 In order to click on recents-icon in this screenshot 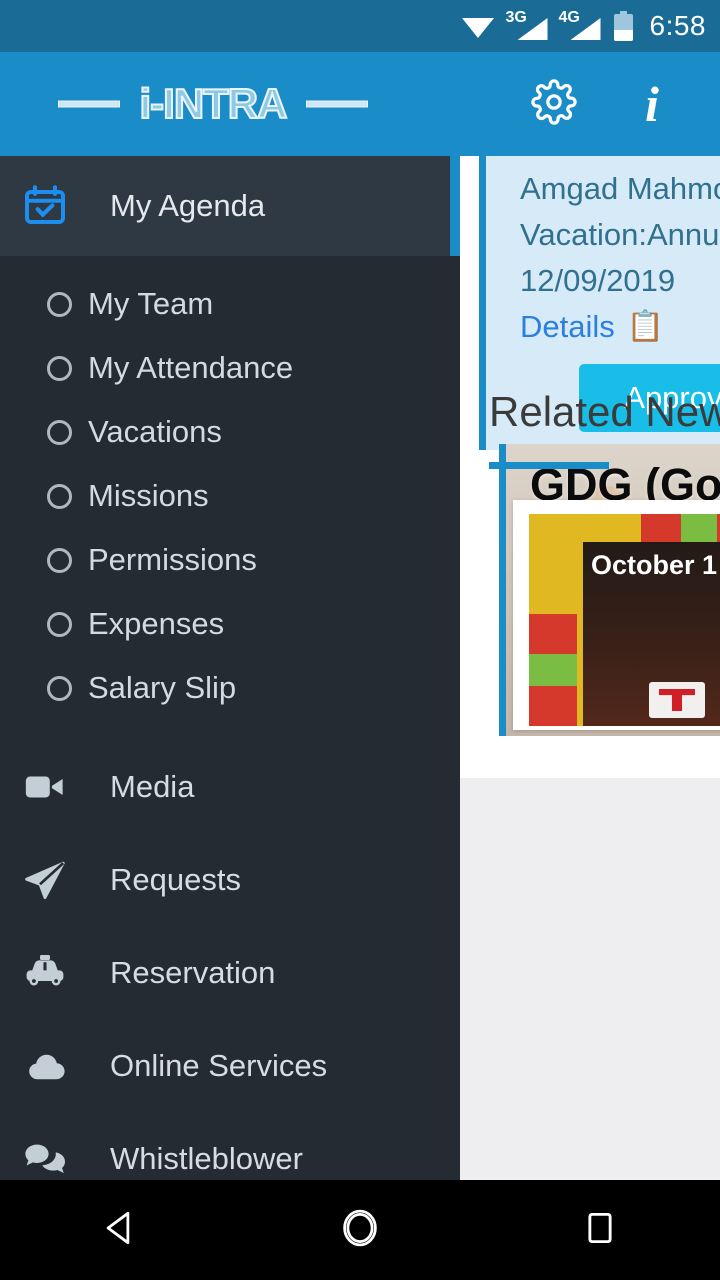, I will do `click(600, 1230)`.